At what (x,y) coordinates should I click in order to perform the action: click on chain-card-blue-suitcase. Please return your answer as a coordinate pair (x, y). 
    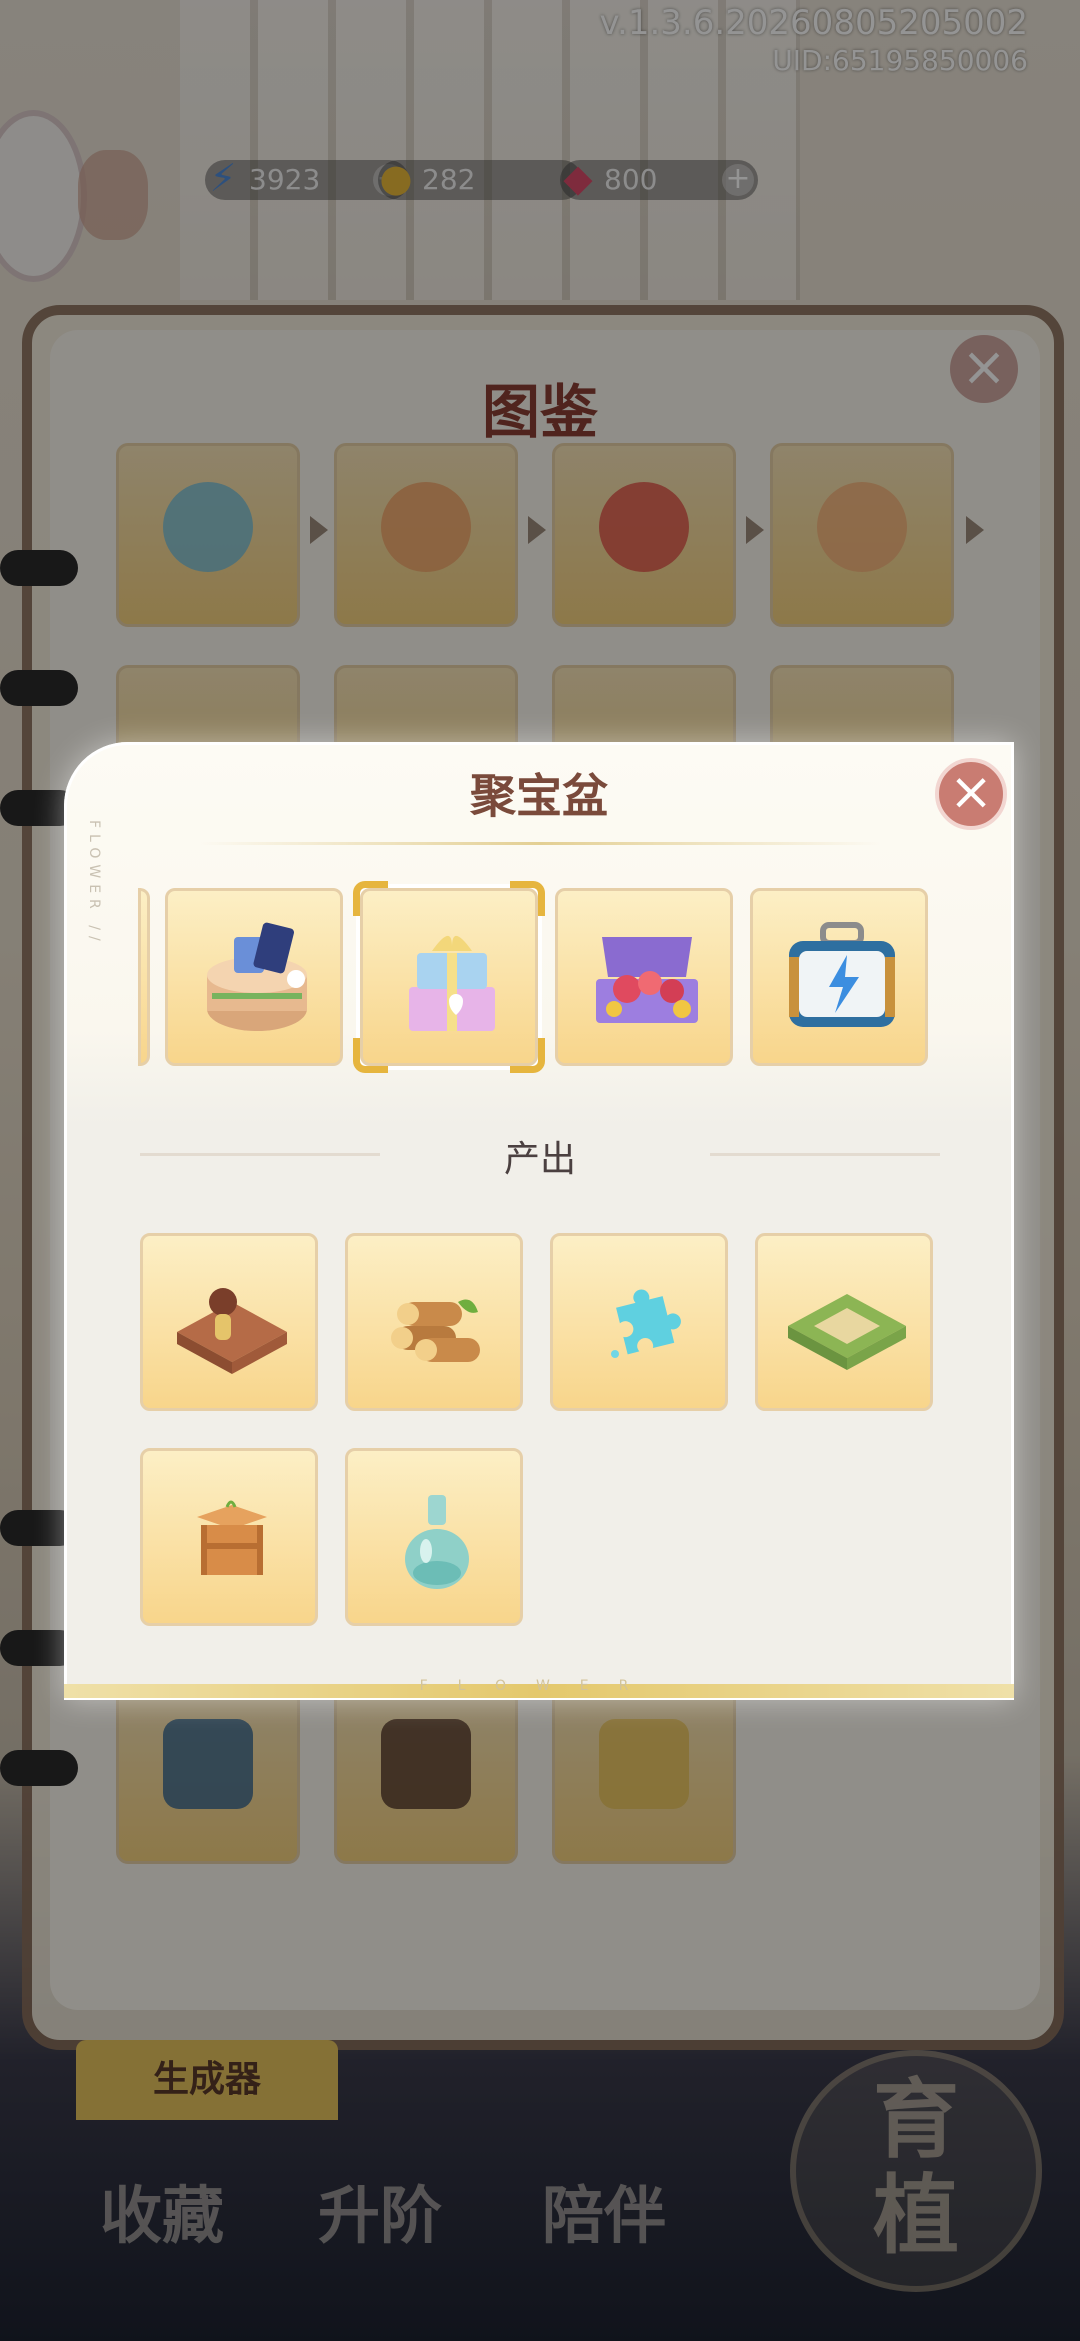
    Looking at the image, I should click on (839, 977).